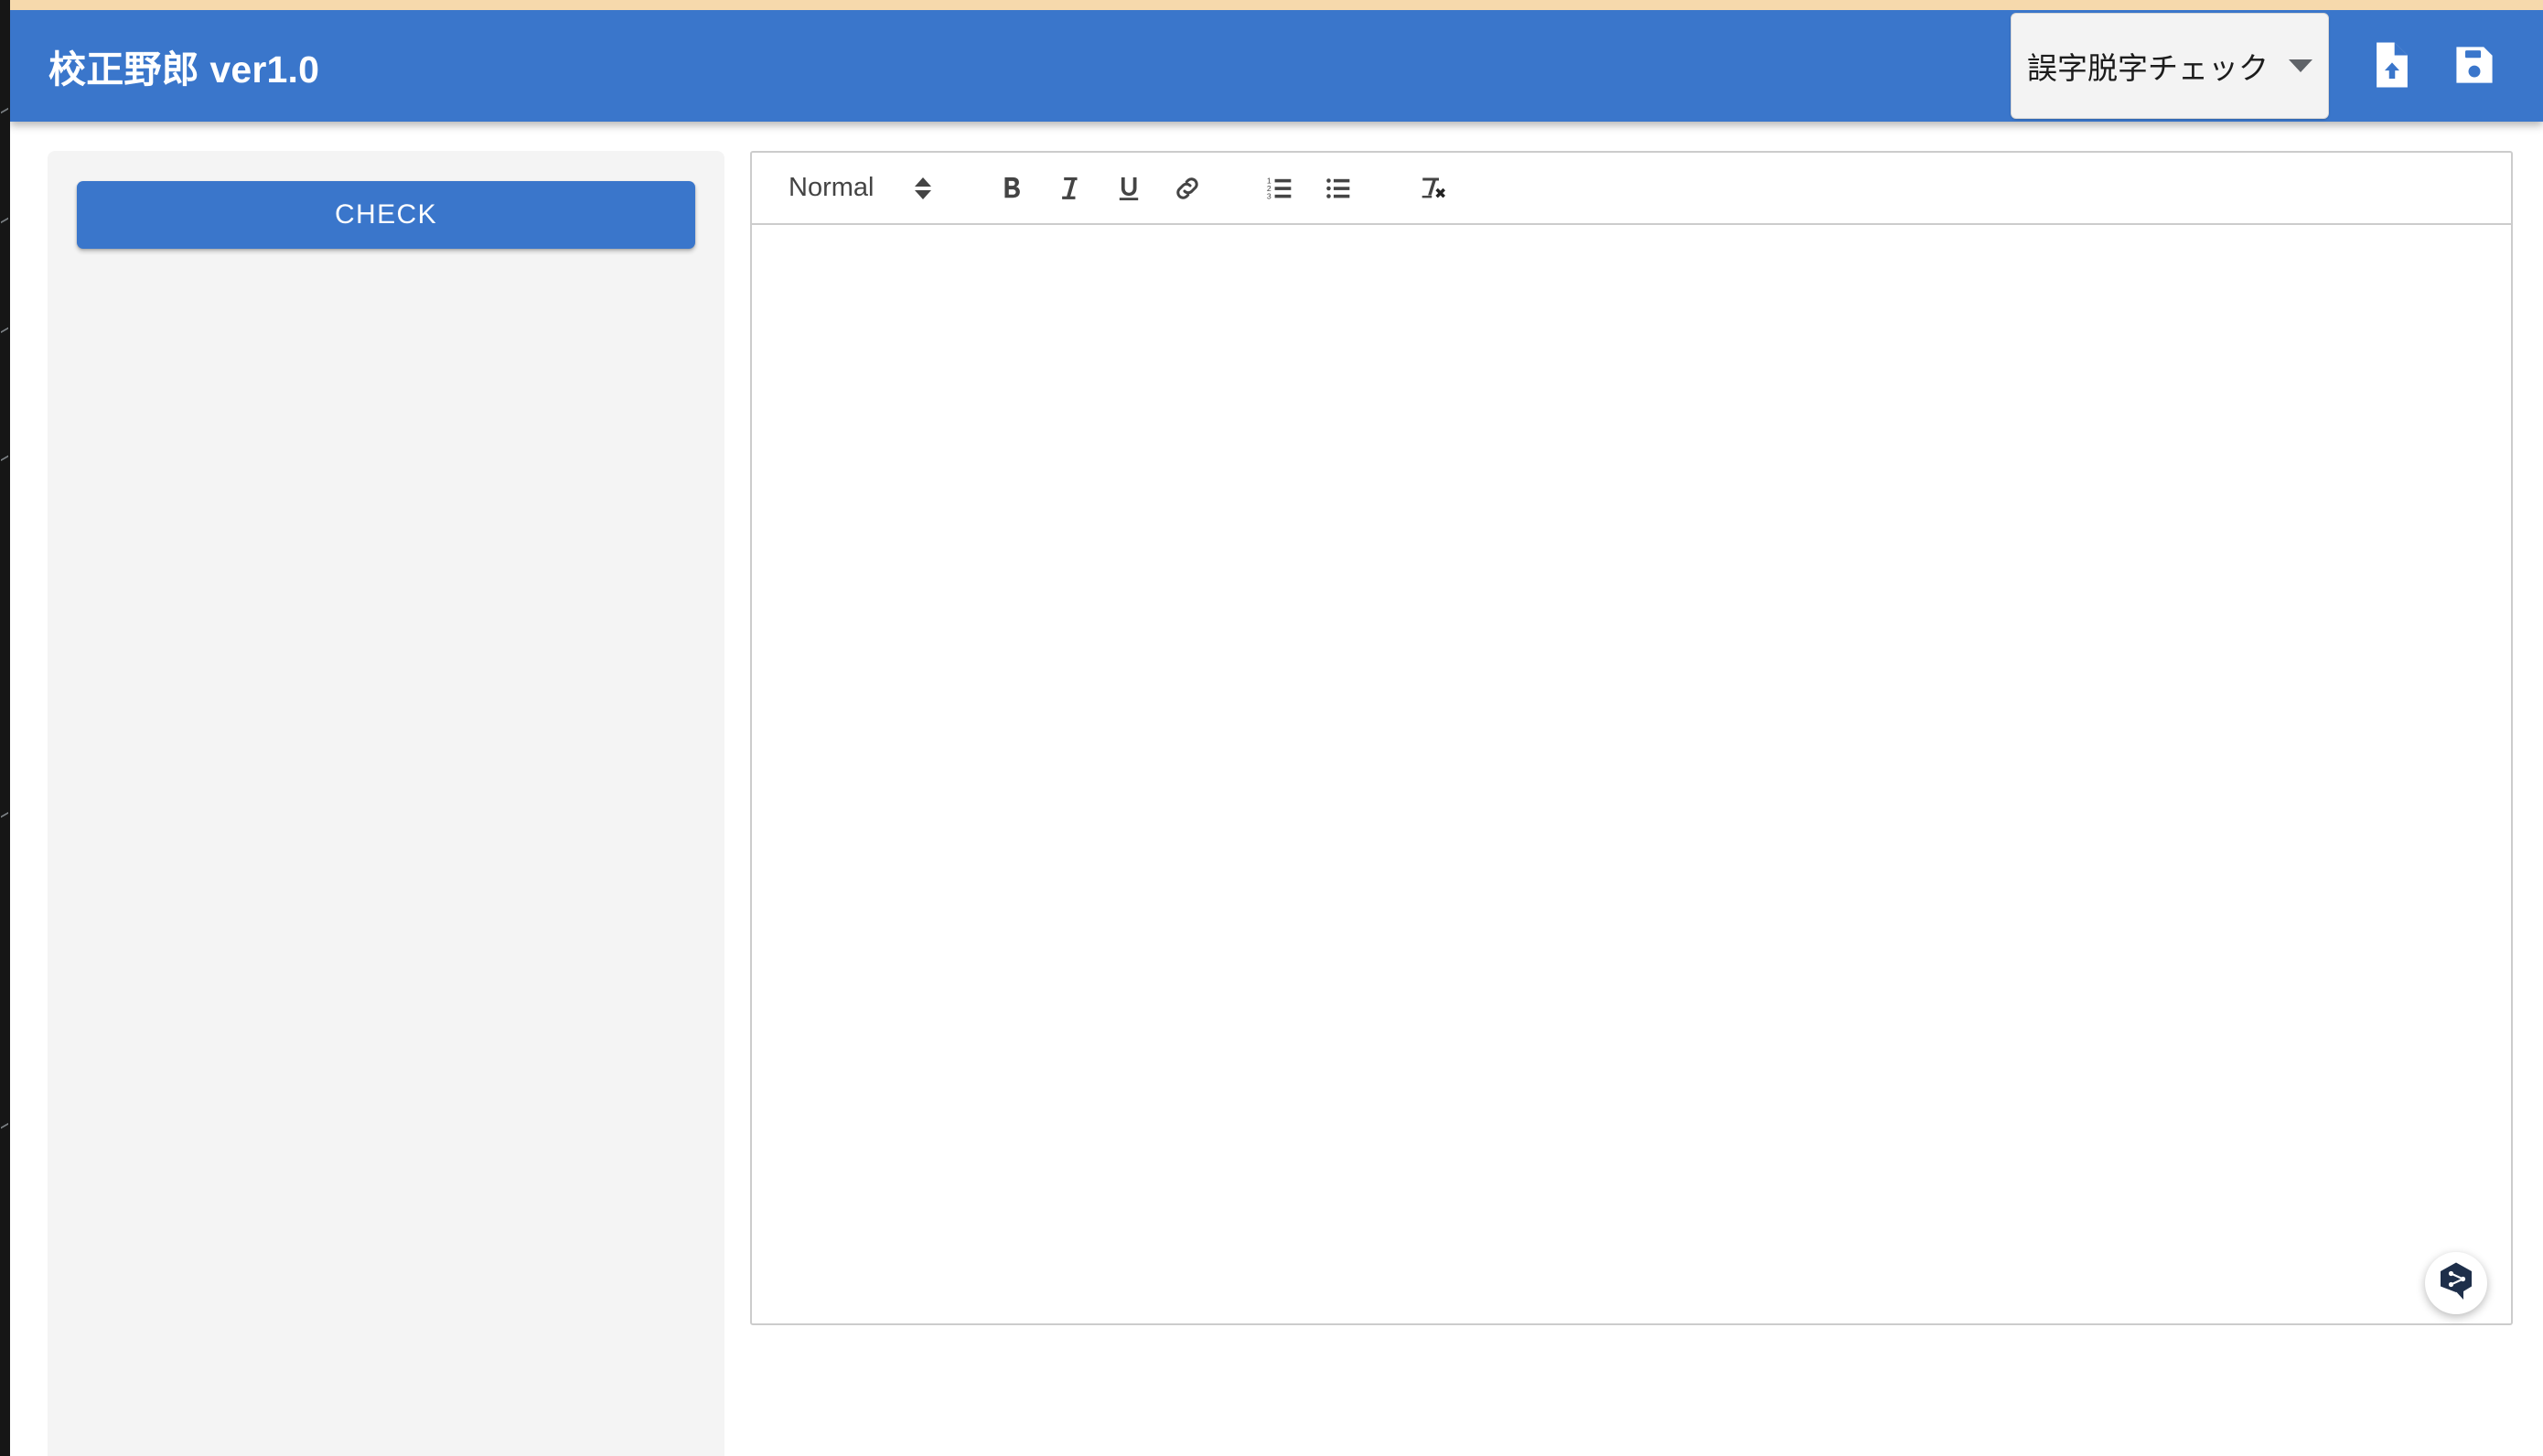  I want to click on chevron-down-icon, so click(2300, 65).